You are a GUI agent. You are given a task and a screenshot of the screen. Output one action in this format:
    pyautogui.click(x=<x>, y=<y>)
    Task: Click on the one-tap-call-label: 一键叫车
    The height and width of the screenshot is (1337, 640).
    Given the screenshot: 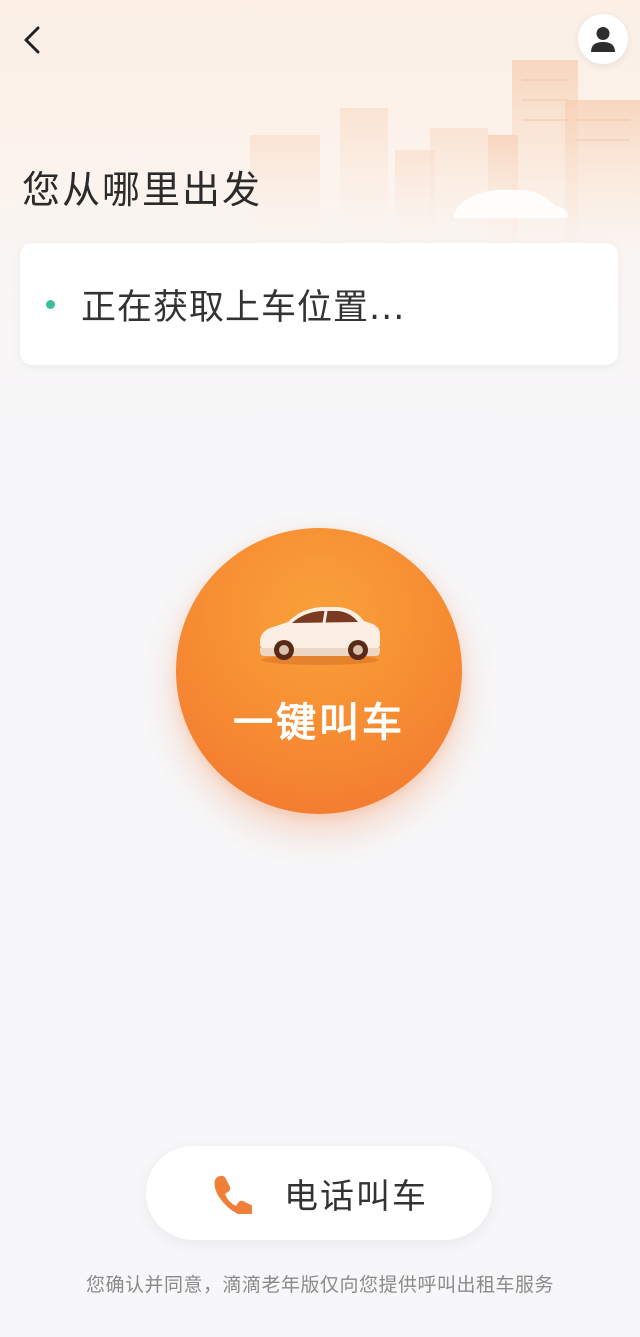 What is the action you would take?
    pyautogui.click(x=319, y=723)
    